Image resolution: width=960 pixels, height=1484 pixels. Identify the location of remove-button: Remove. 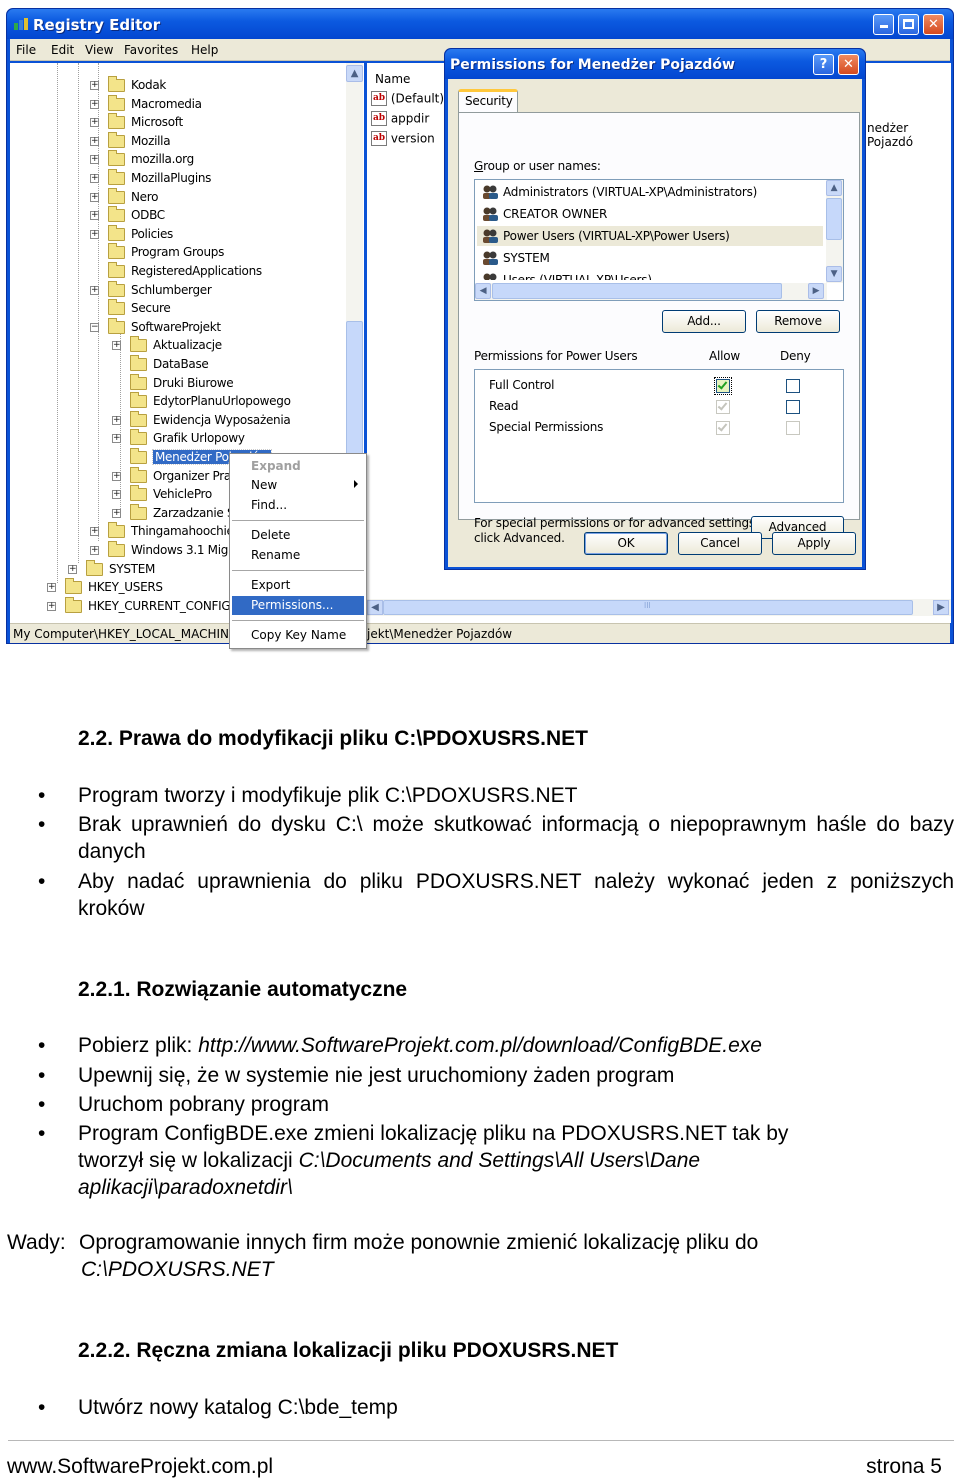
(798, 321).